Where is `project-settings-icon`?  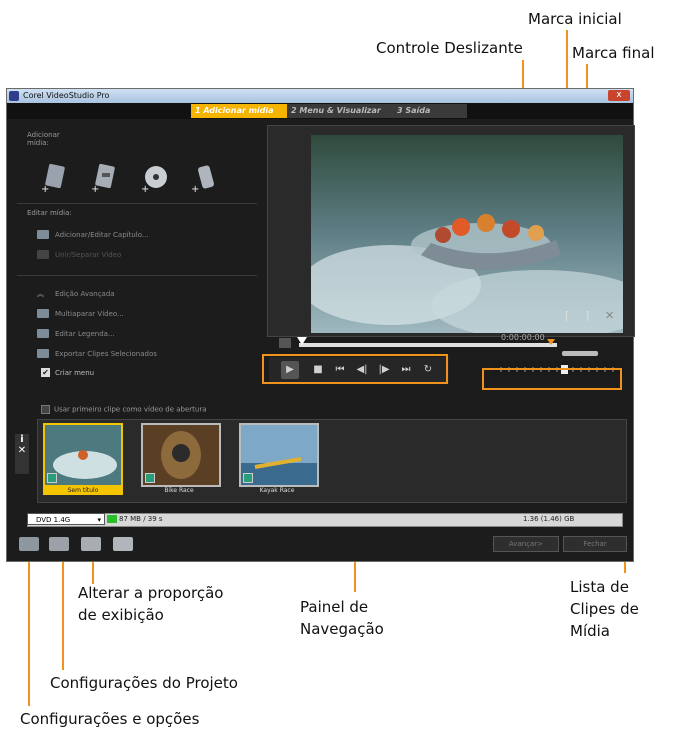 project-settings-icon is located at coordinates (59, 544).